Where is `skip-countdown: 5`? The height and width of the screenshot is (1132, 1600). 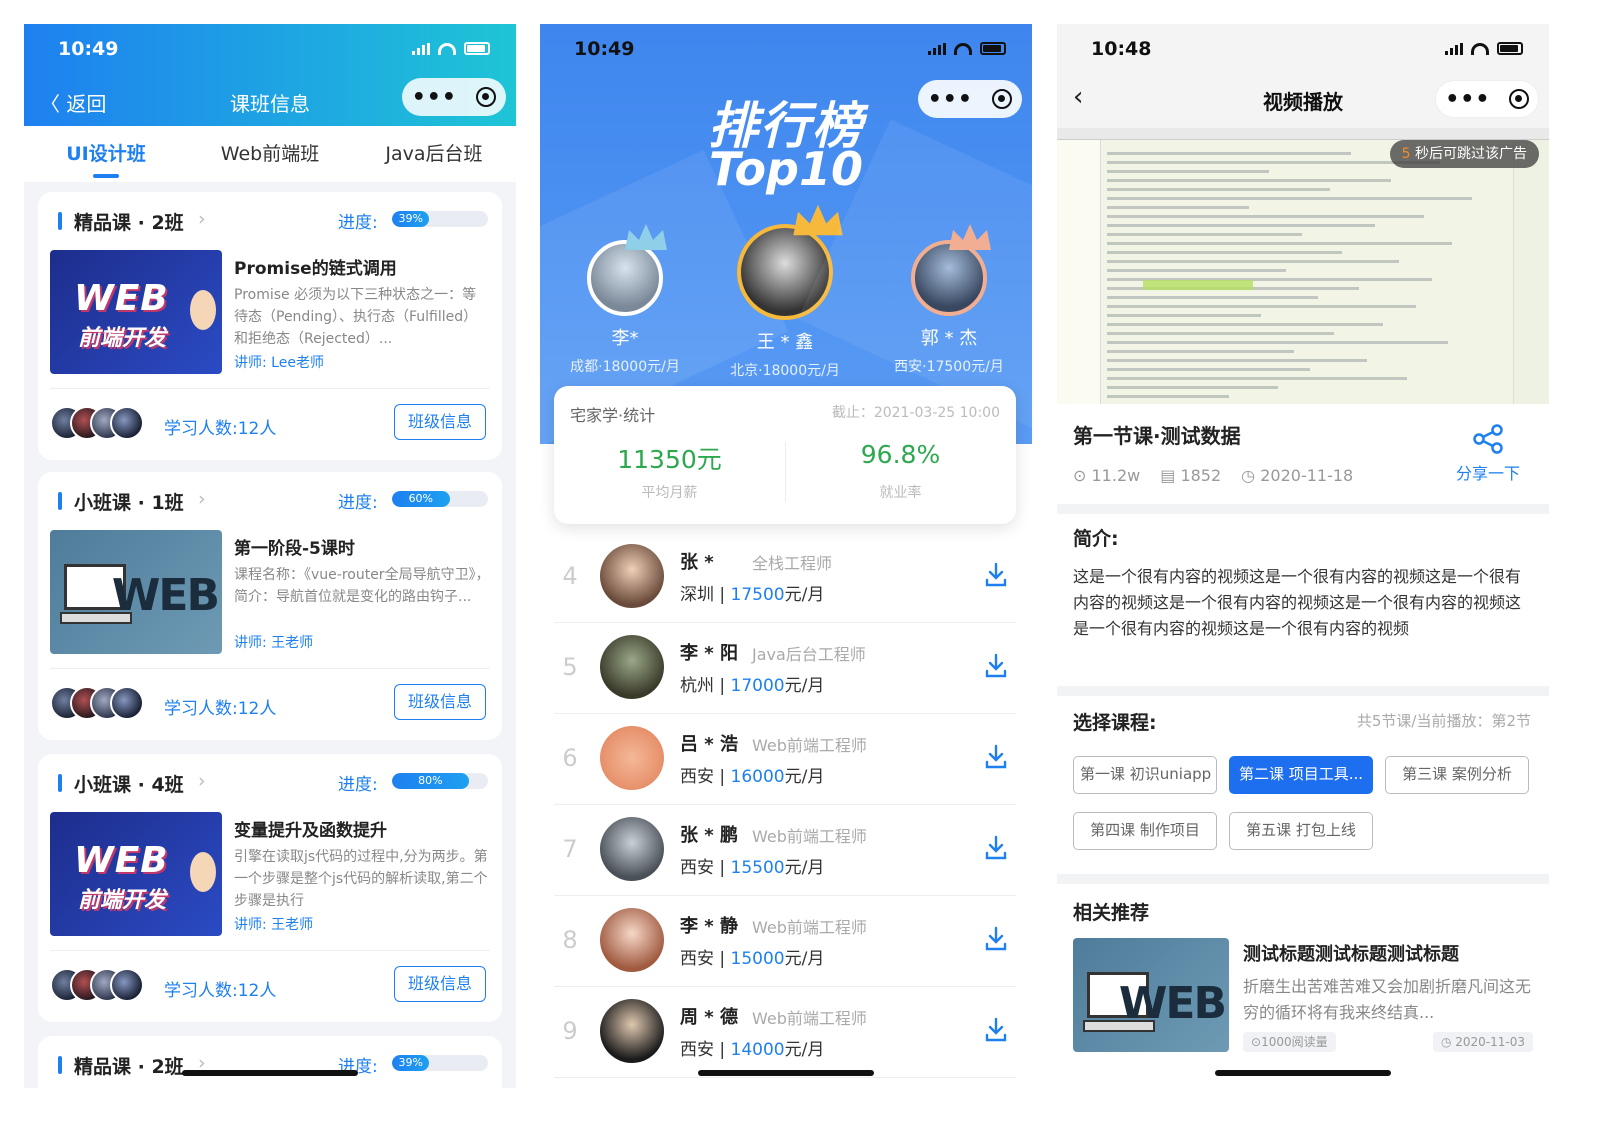 skip-countdown: 5 is located at coordinates (1406, 154).